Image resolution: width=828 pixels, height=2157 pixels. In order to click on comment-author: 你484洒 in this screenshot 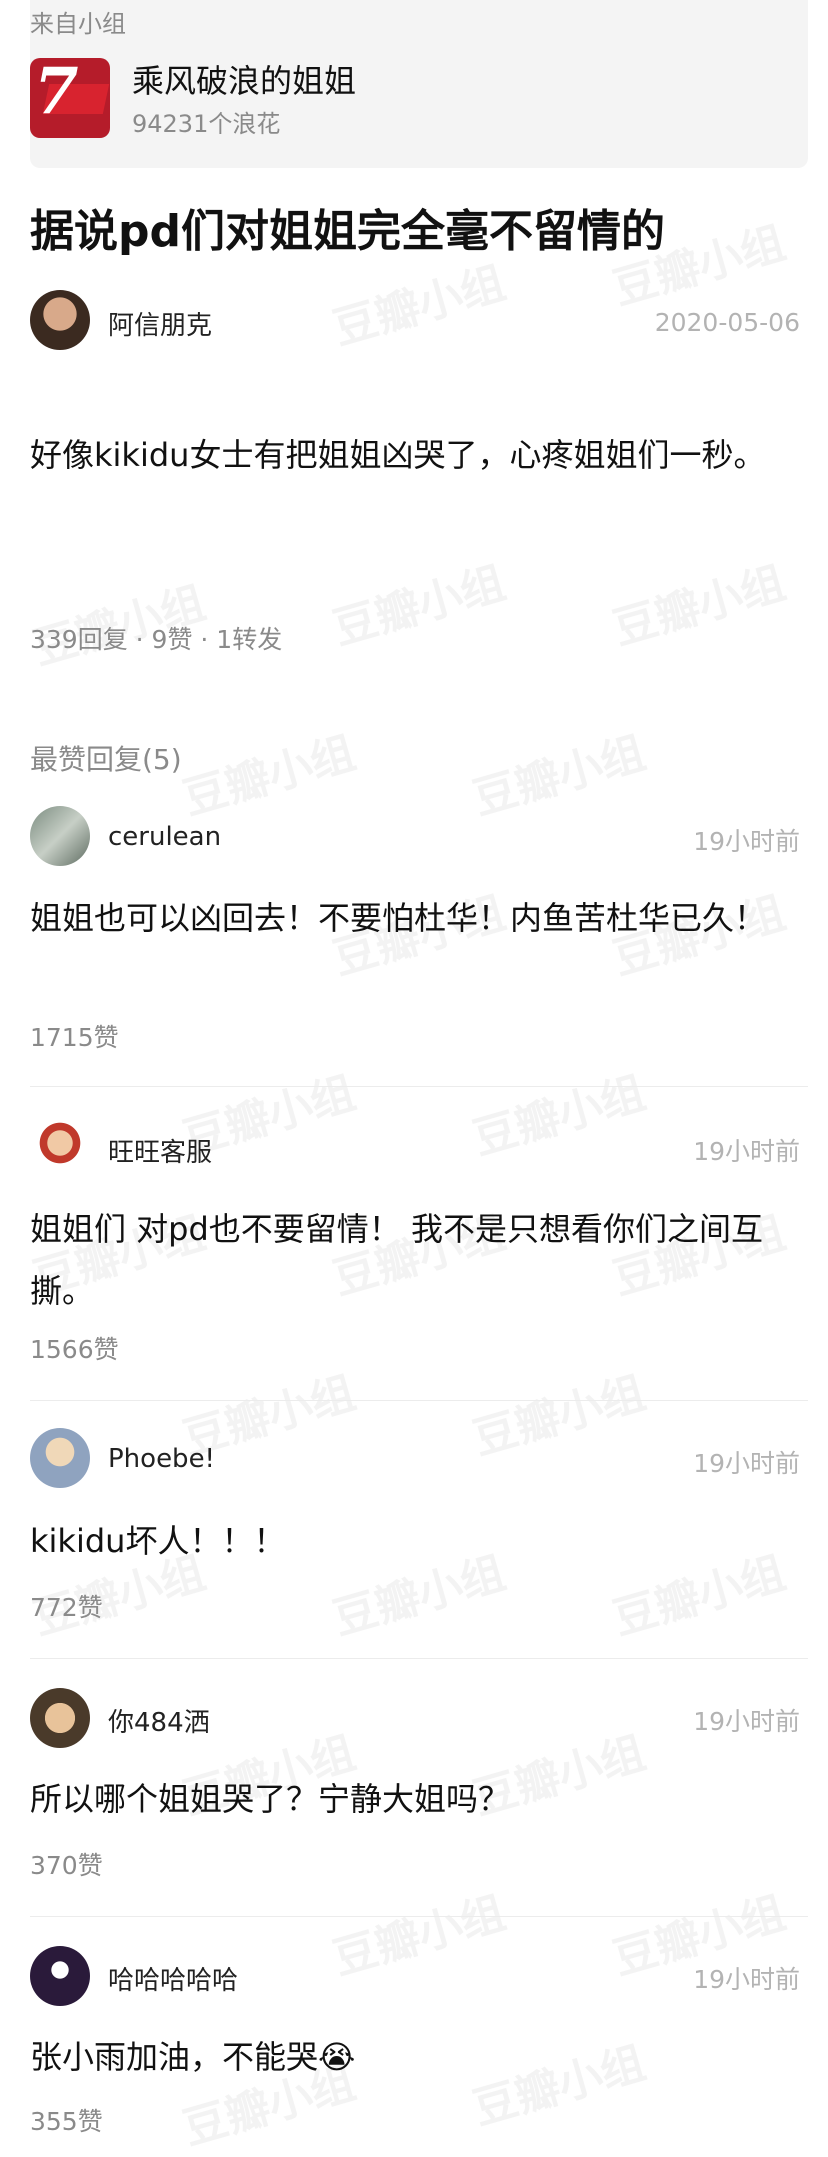, I will do `click(159, 1720)`.